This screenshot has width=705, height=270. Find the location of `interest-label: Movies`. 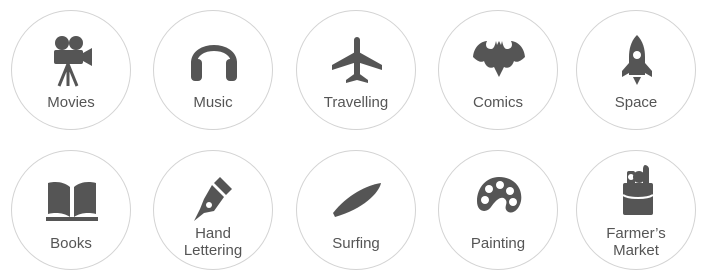

interest-label: Movies is located at coordinates (71, 102).